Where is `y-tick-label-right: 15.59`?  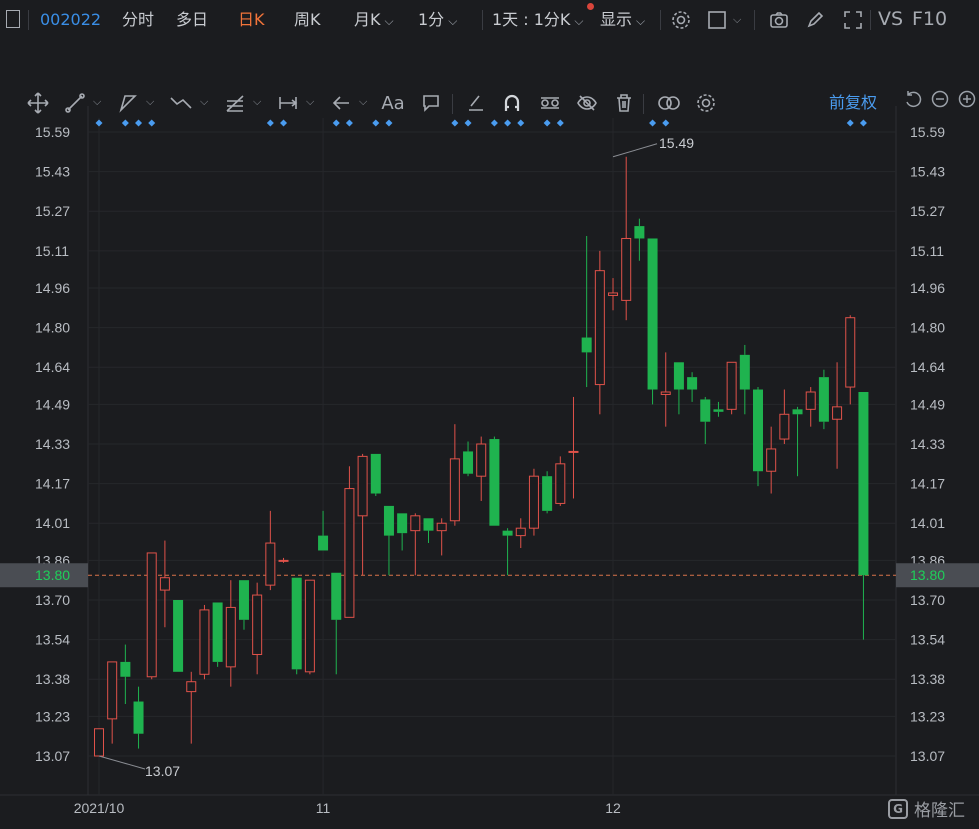 y-tick-label-right: 15.59 is located at coordinates (927, 132).